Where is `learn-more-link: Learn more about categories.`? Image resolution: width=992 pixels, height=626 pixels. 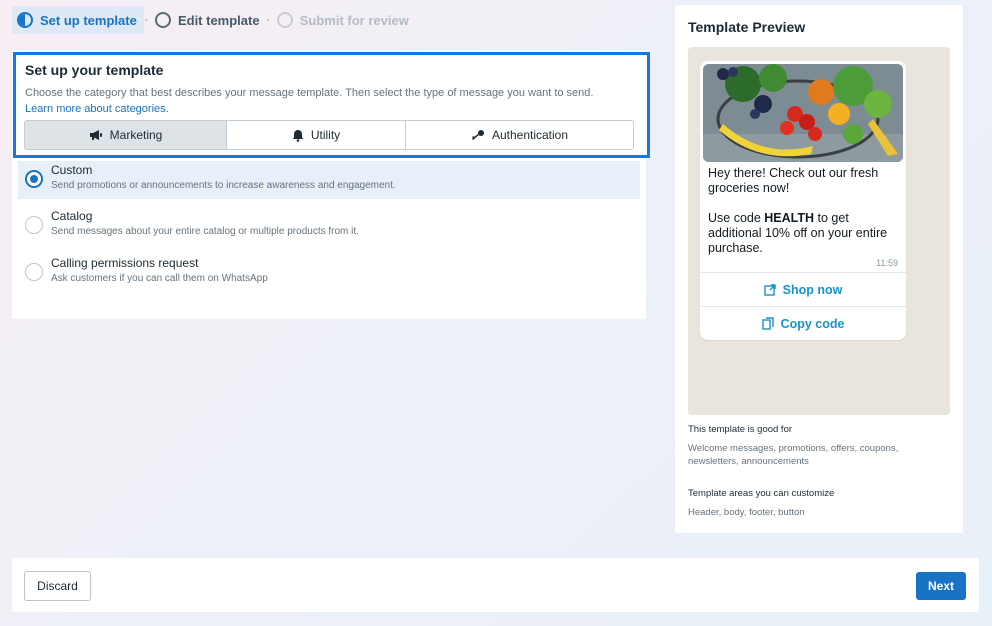
learn-more-link: Learn more about categories. is located at coordinates (97, 109).